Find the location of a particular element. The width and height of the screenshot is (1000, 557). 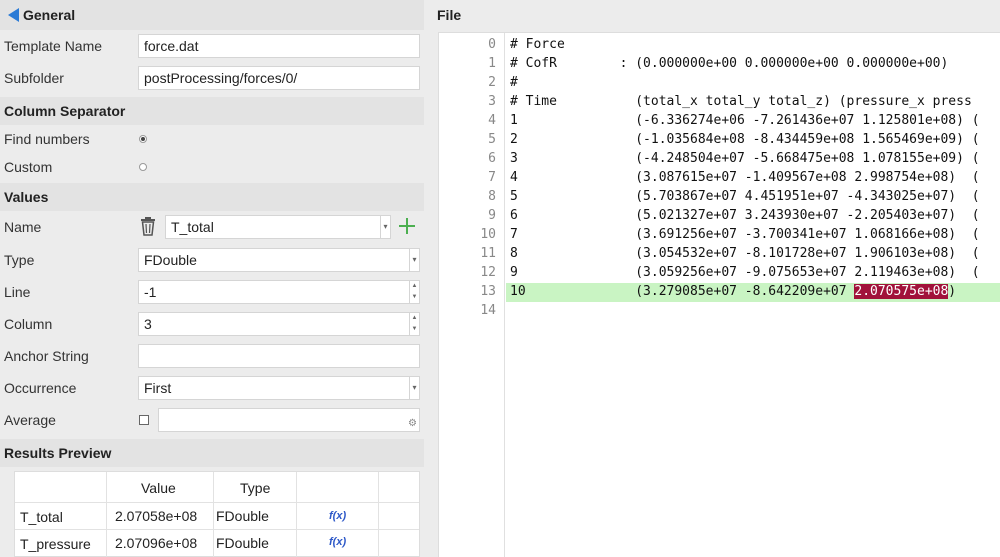

occurrence-combo: First ▾ is located at coordinates (279, 388).